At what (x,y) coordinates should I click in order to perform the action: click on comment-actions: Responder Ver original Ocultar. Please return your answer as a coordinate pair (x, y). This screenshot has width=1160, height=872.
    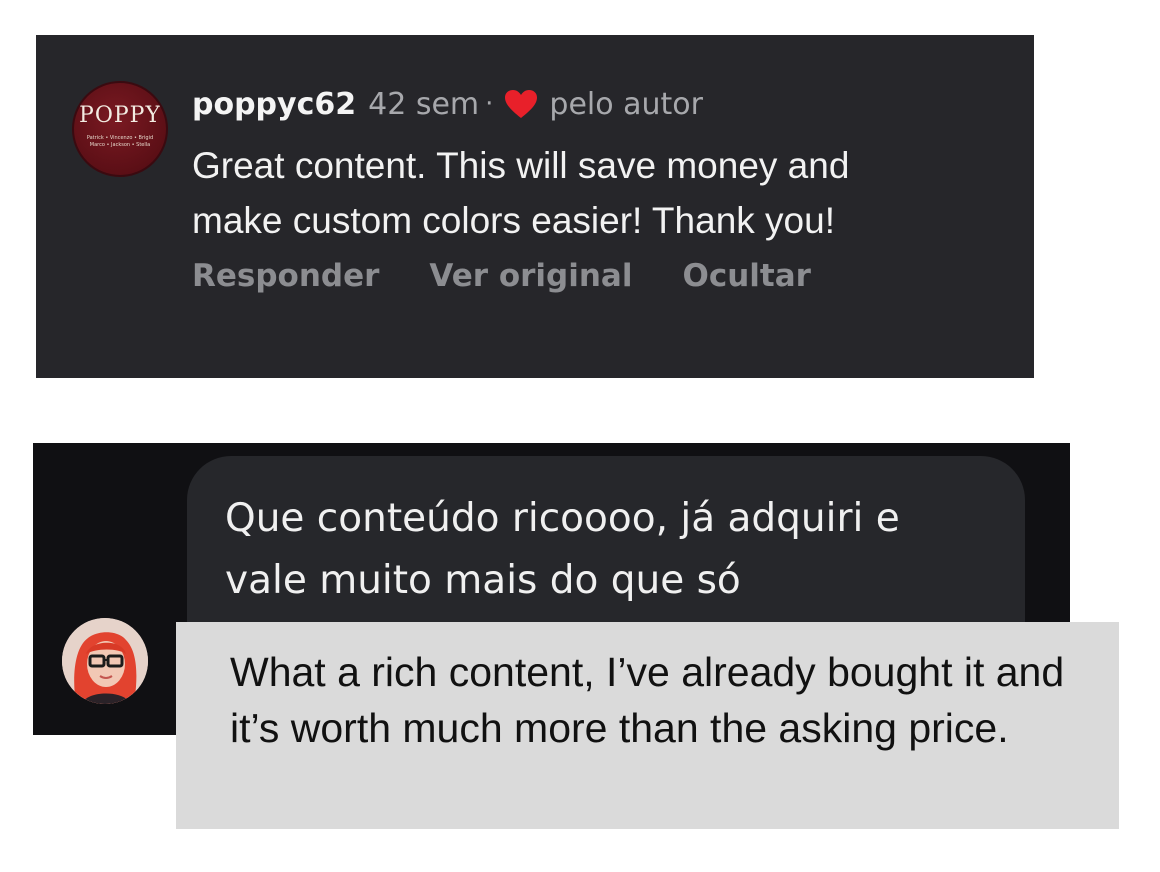
    Looking at the image, I should click on (602, 276).